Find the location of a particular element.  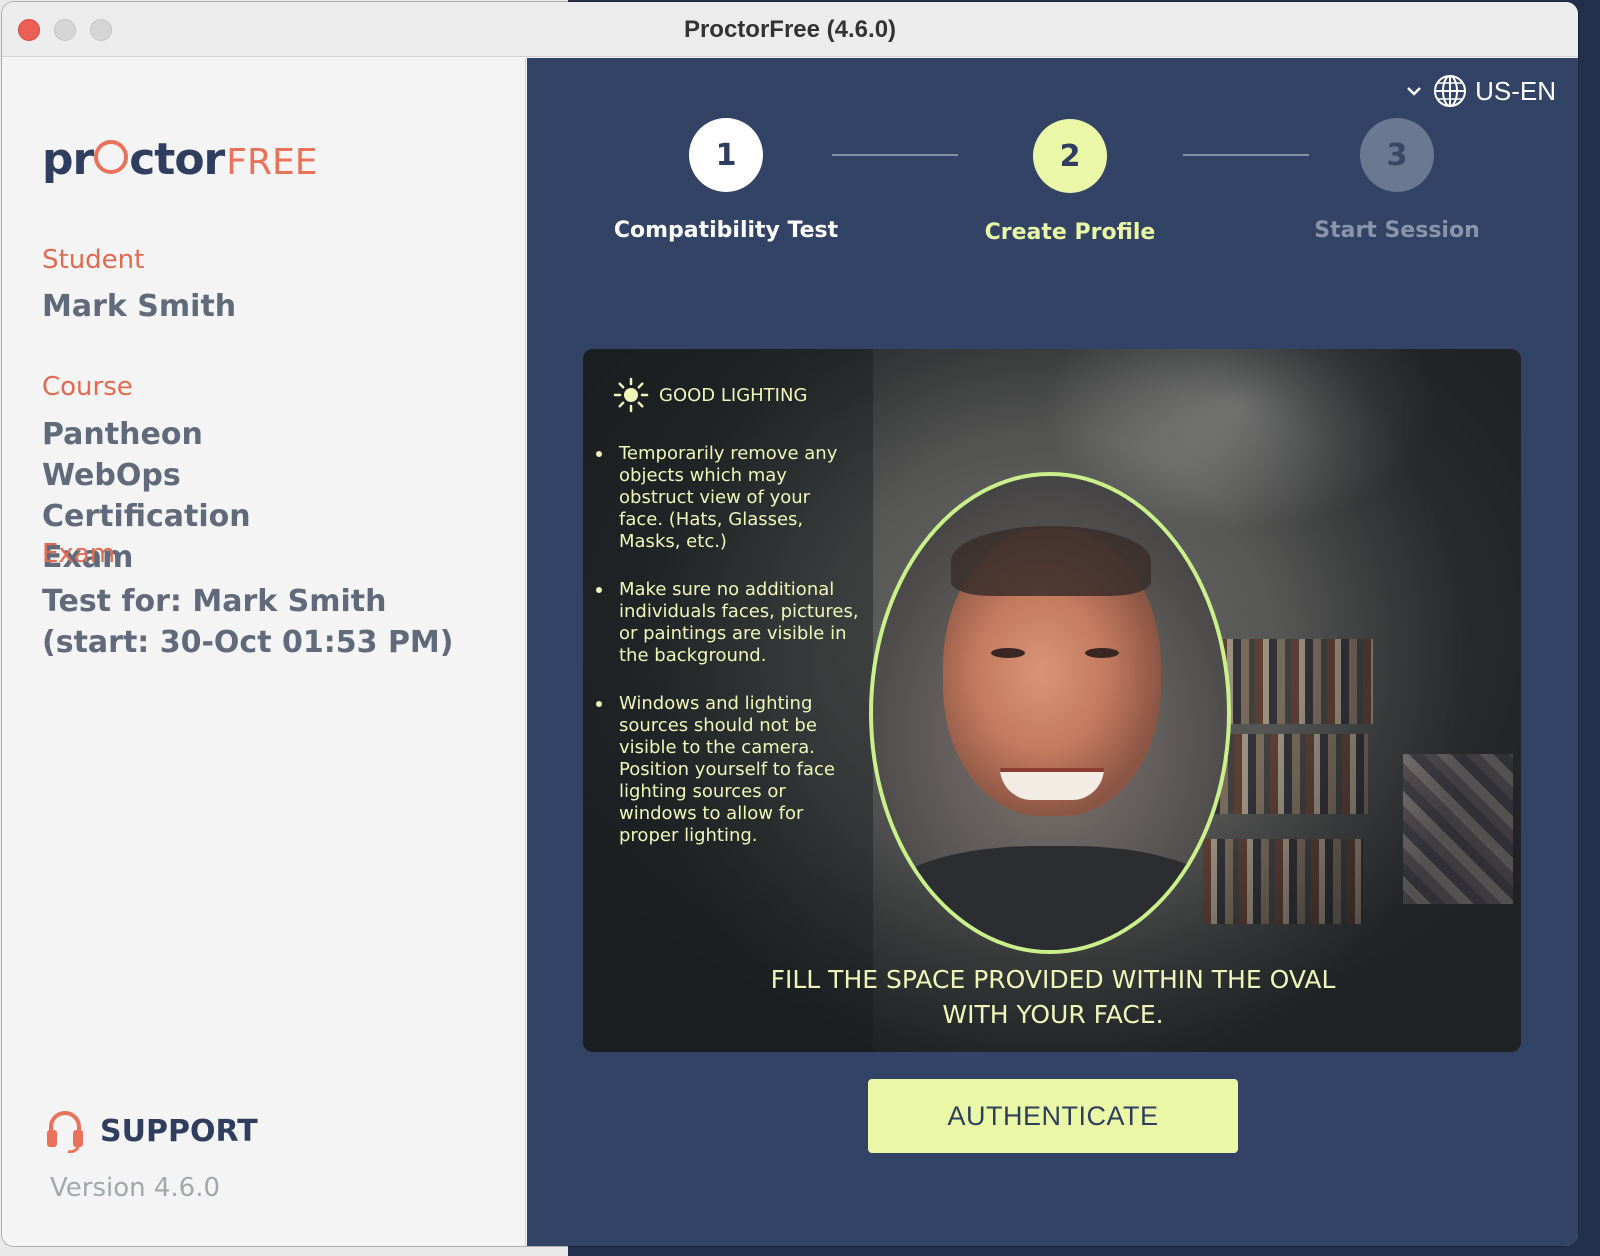

user-hair is located at coordinates (1051, 561).